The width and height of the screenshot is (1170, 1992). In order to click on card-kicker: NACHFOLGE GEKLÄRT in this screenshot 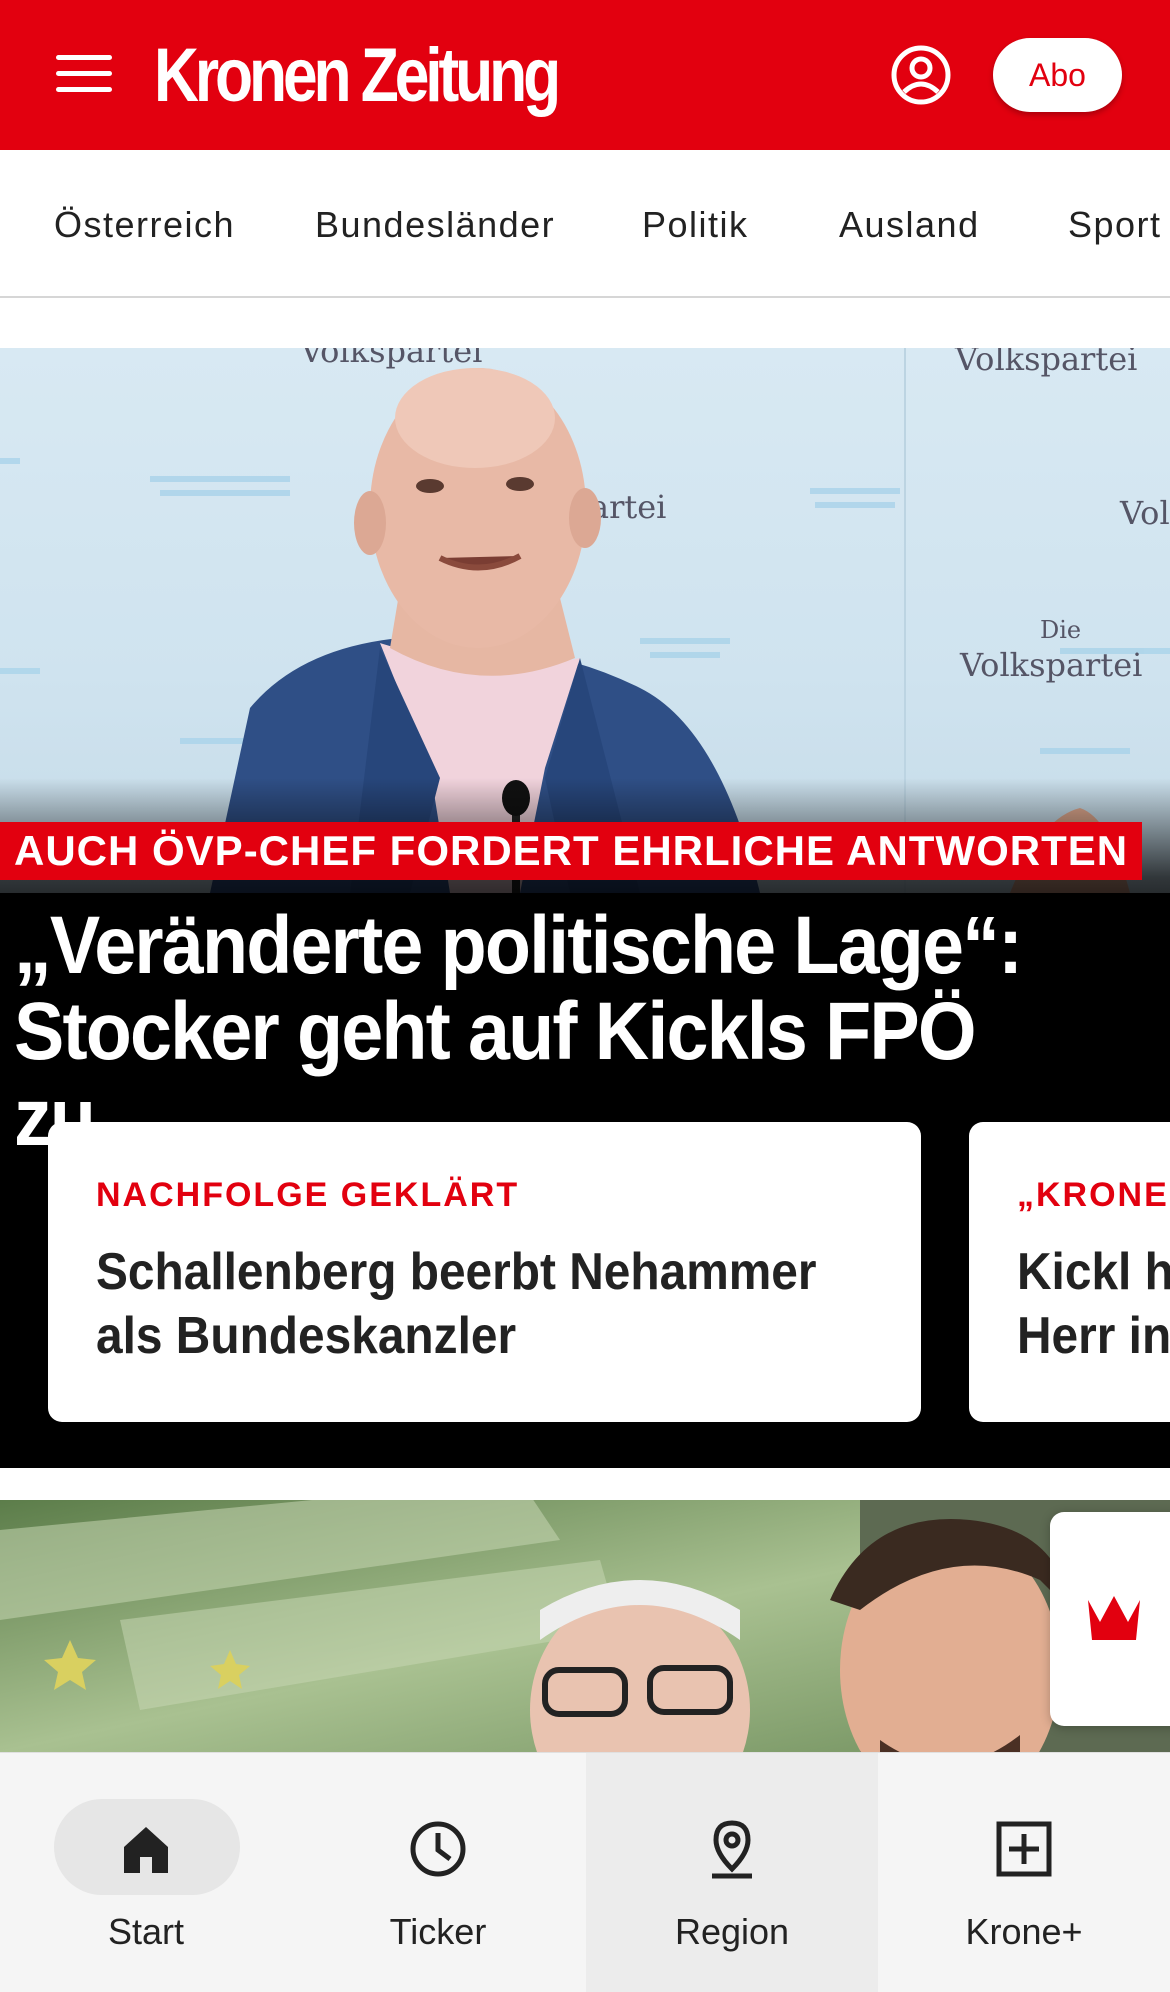, I will do `click(308, 1195)`.